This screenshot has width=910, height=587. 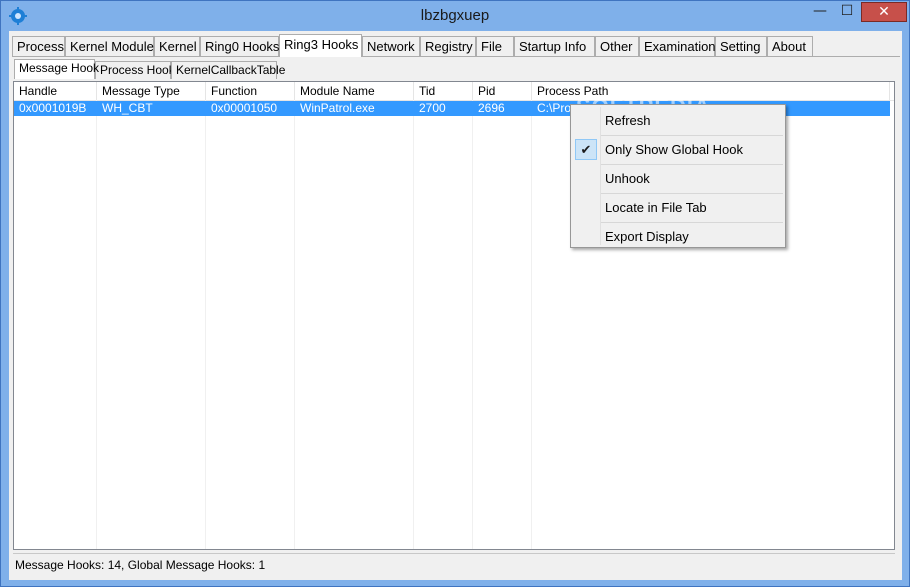 I want to click on column-header-handle: Handle, so click(x=55, y=91).